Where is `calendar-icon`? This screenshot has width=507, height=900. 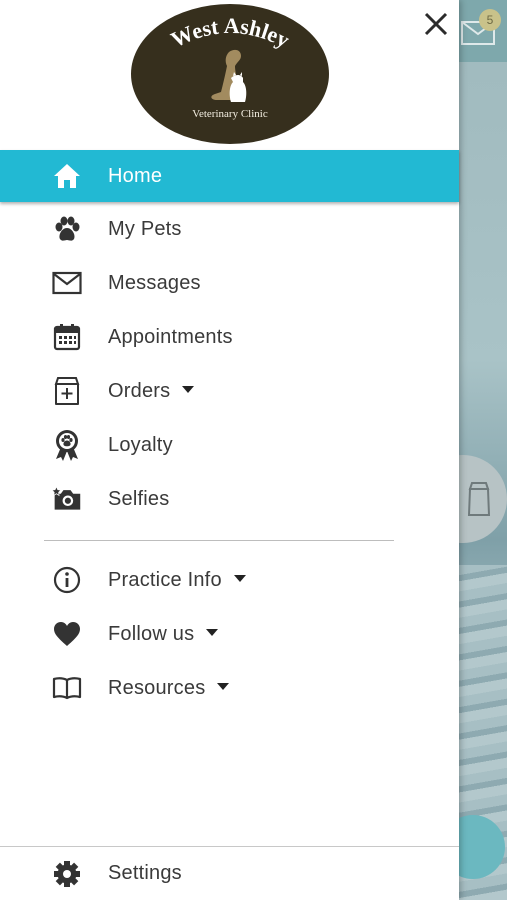
calendar-icon is located at coordinates (67, 337).